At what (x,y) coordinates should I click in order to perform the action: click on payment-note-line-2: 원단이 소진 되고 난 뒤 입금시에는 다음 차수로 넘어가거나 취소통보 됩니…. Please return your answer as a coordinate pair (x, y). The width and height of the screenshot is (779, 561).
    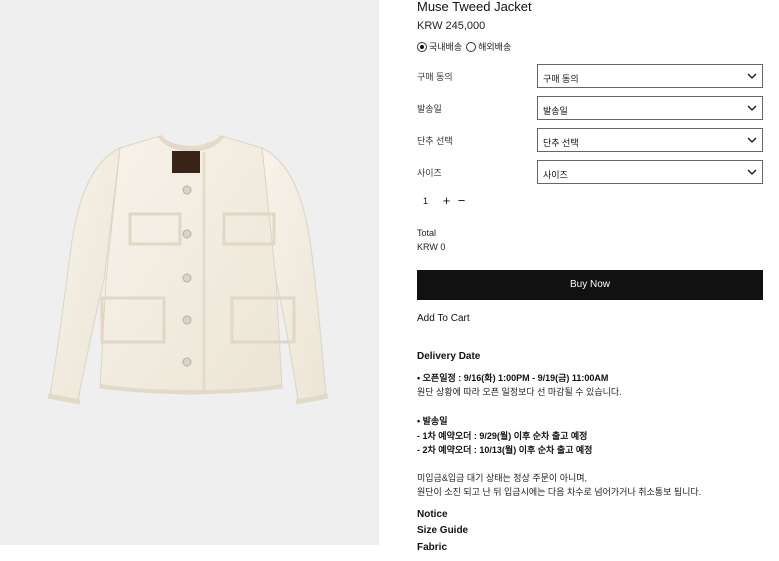
    Looking at the image, I should click on (559, 492).